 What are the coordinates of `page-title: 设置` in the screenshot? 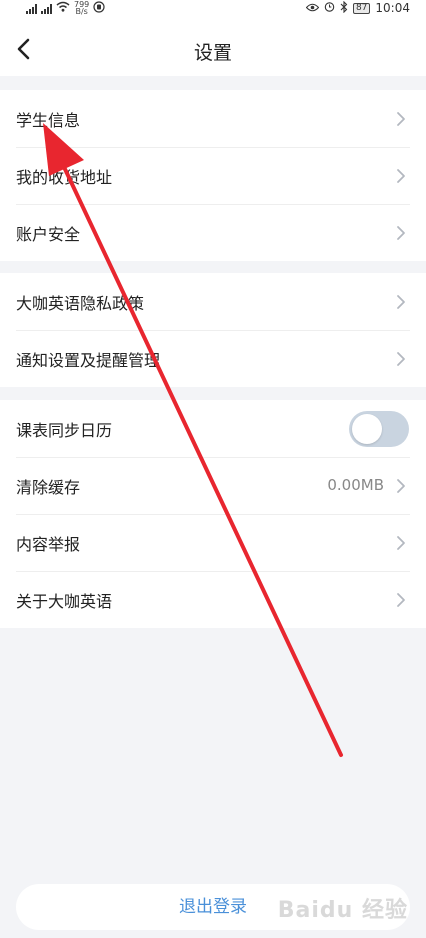 It's located at (212, 53).